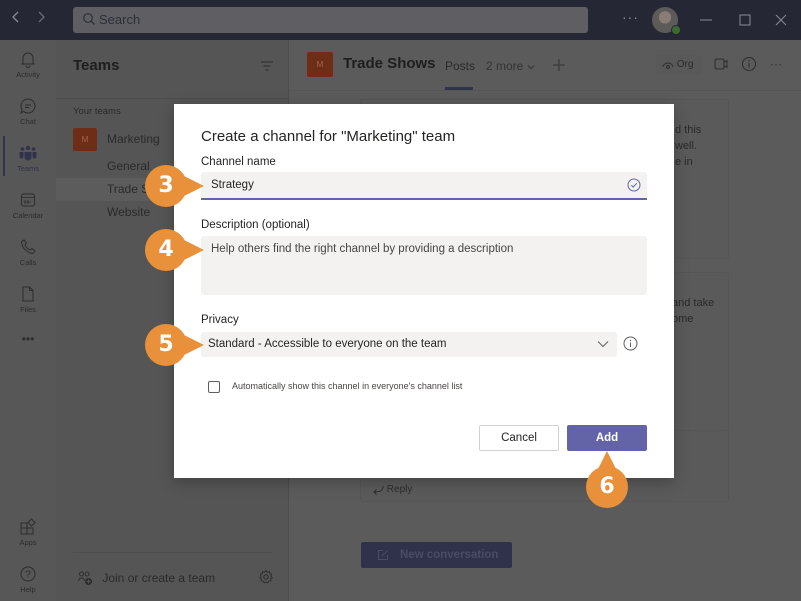 The image size is (801, 601). I want to click on post-text-fragment: and take ome, so click(693, 311).